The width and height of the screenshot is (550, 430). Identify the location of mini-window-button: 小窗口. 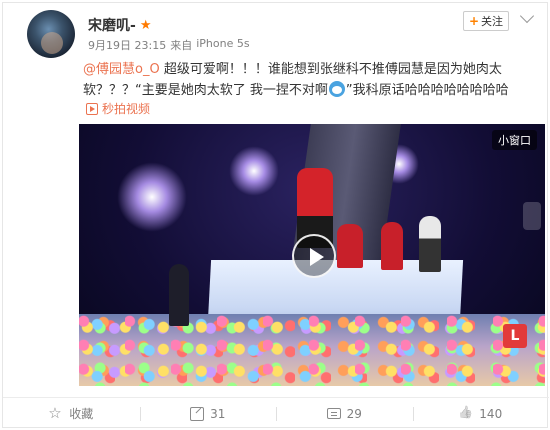
(514, 140).